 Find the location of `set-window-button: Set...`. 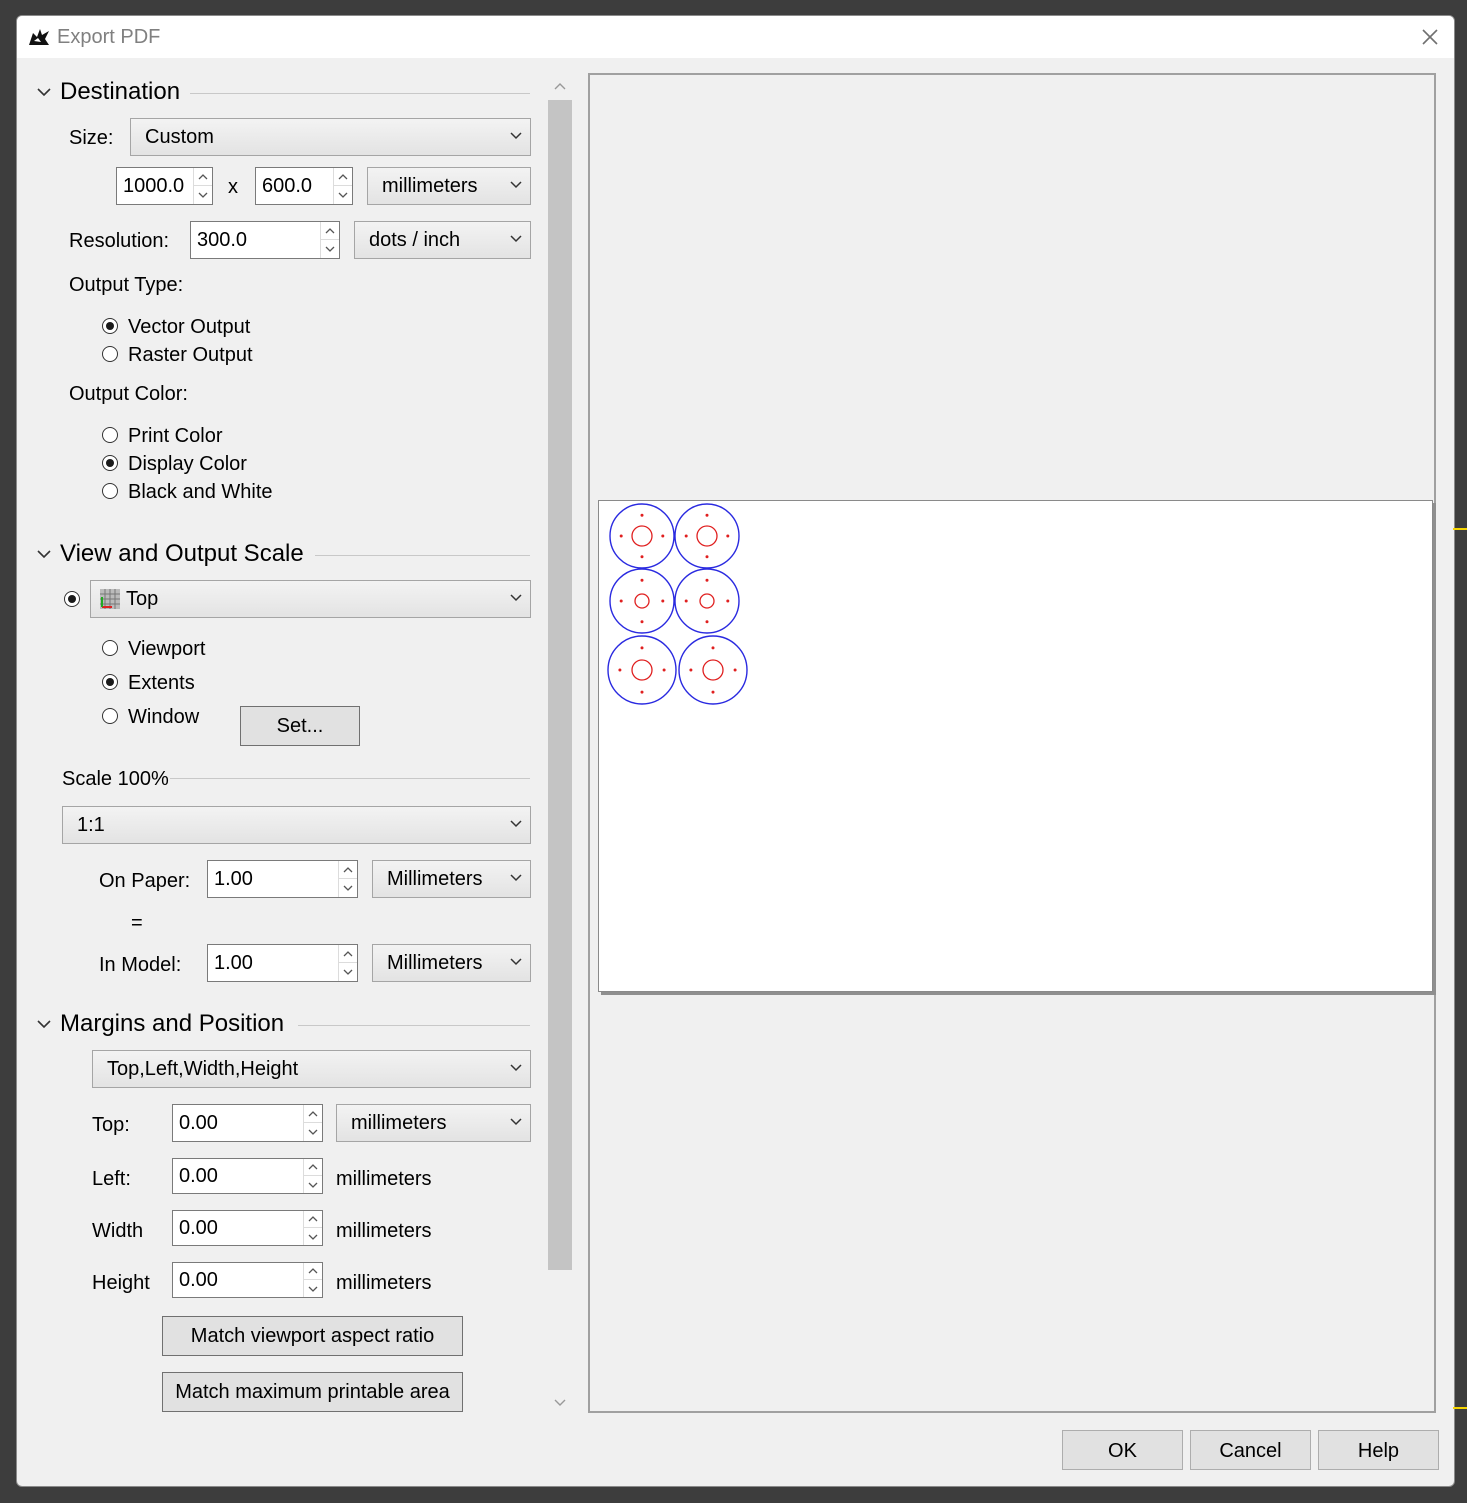

set-window-button: Set... is located at coordinates (300, 726).